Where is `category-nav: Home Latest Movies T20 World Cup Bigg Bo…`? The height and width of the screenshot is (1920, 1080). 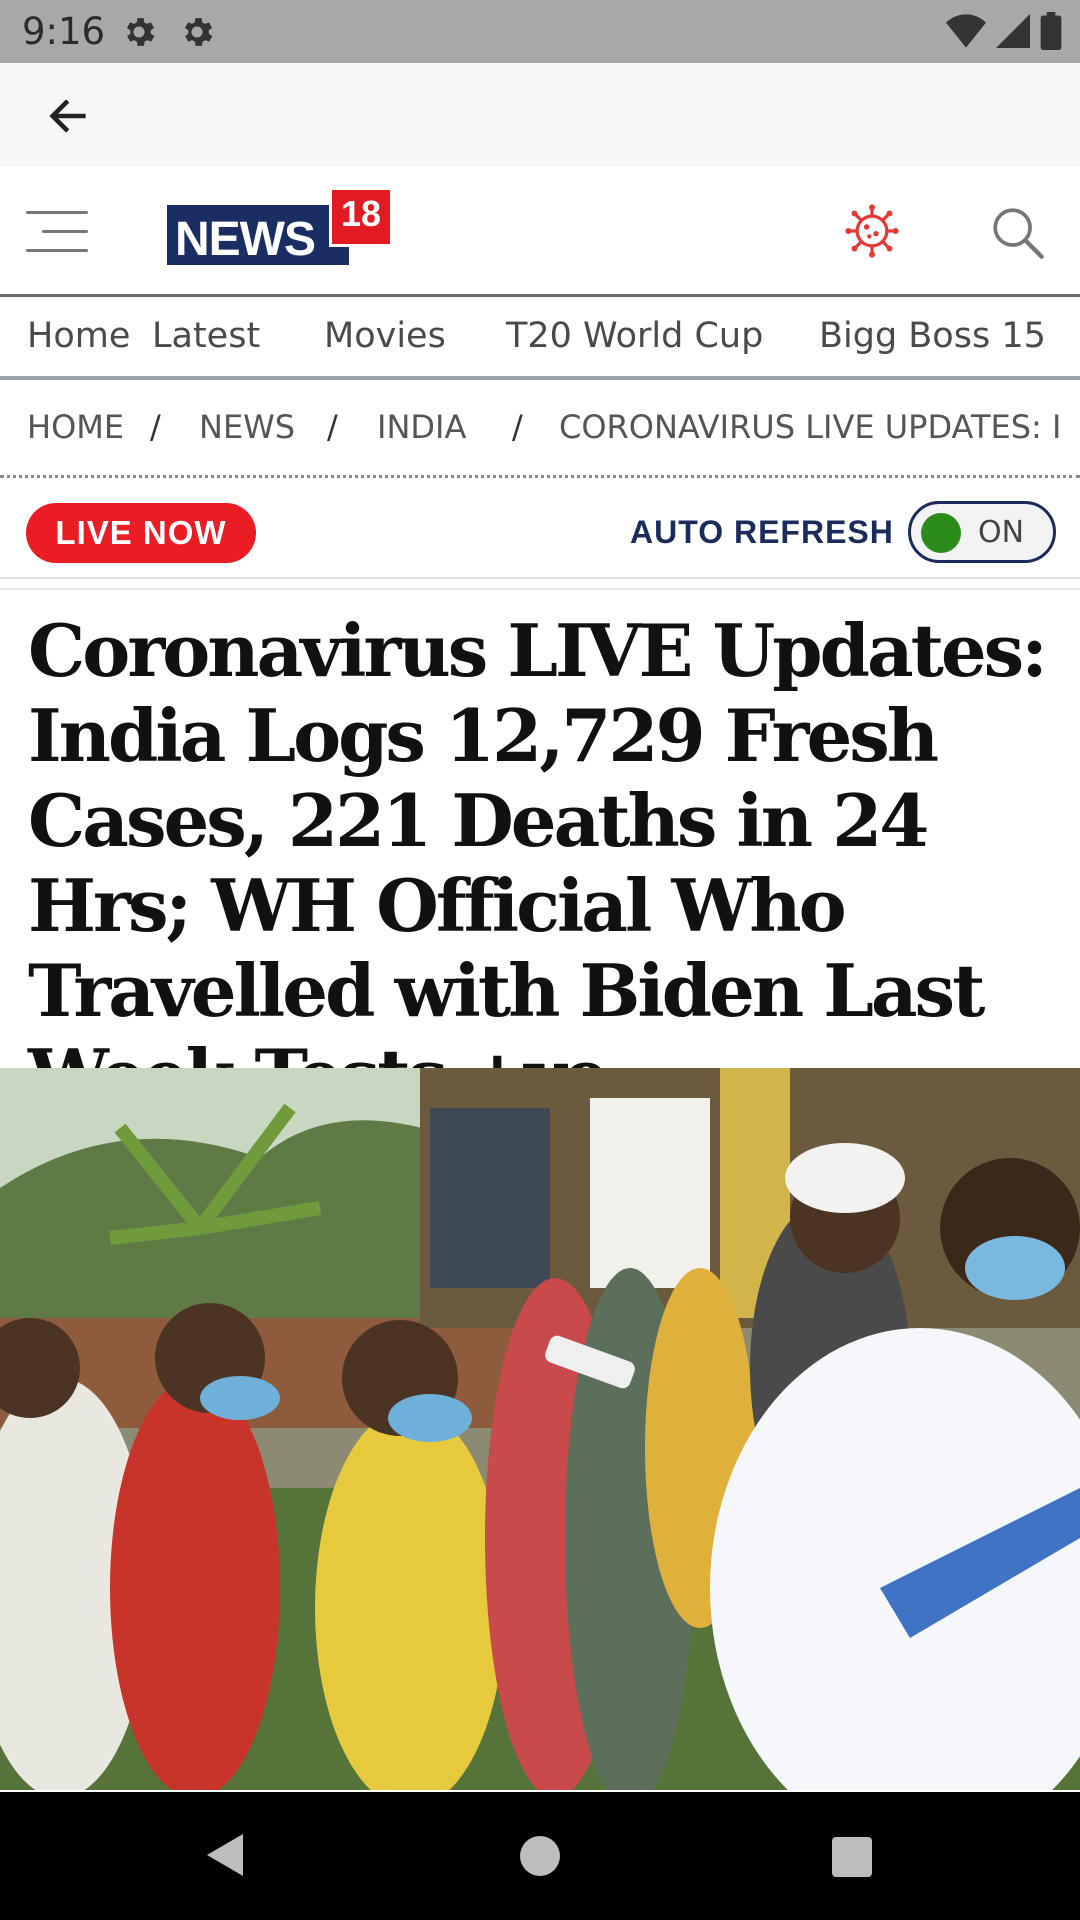
category-nav: Home Latest Movies T20 World Cup Bigg Bo… is located at coordinates (540, 340).